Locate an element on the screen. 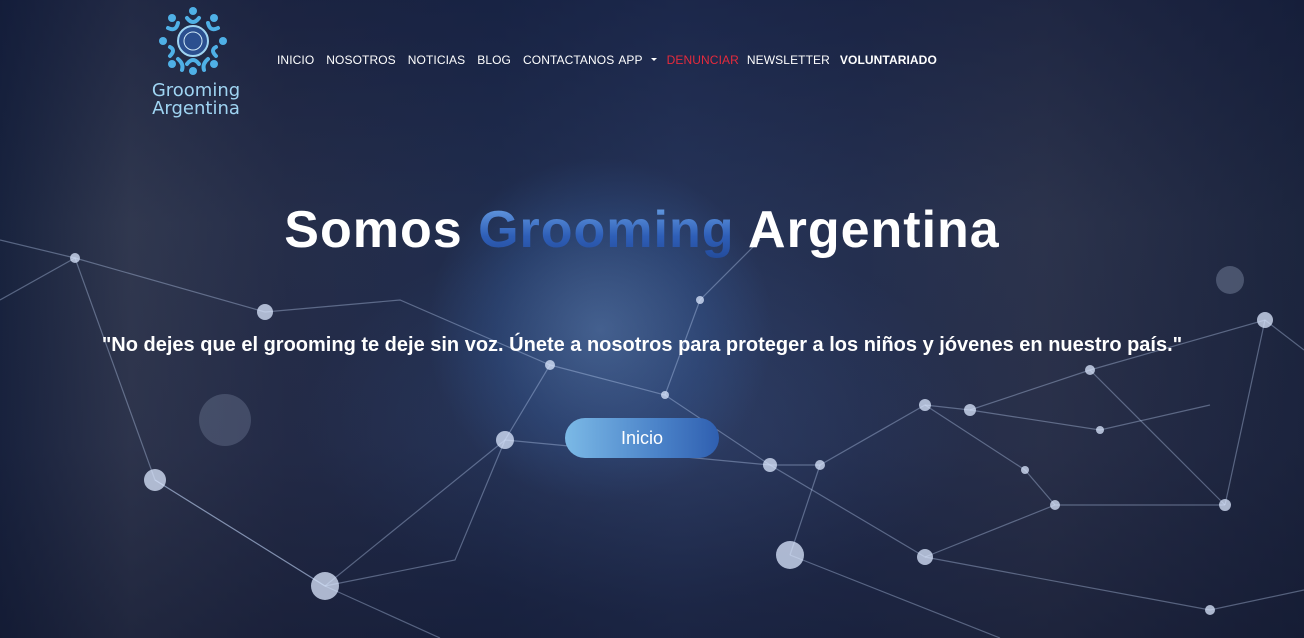 The image size is (1304, 638). site-logo: Grooming Argentina is located at coordinates (196, 62).